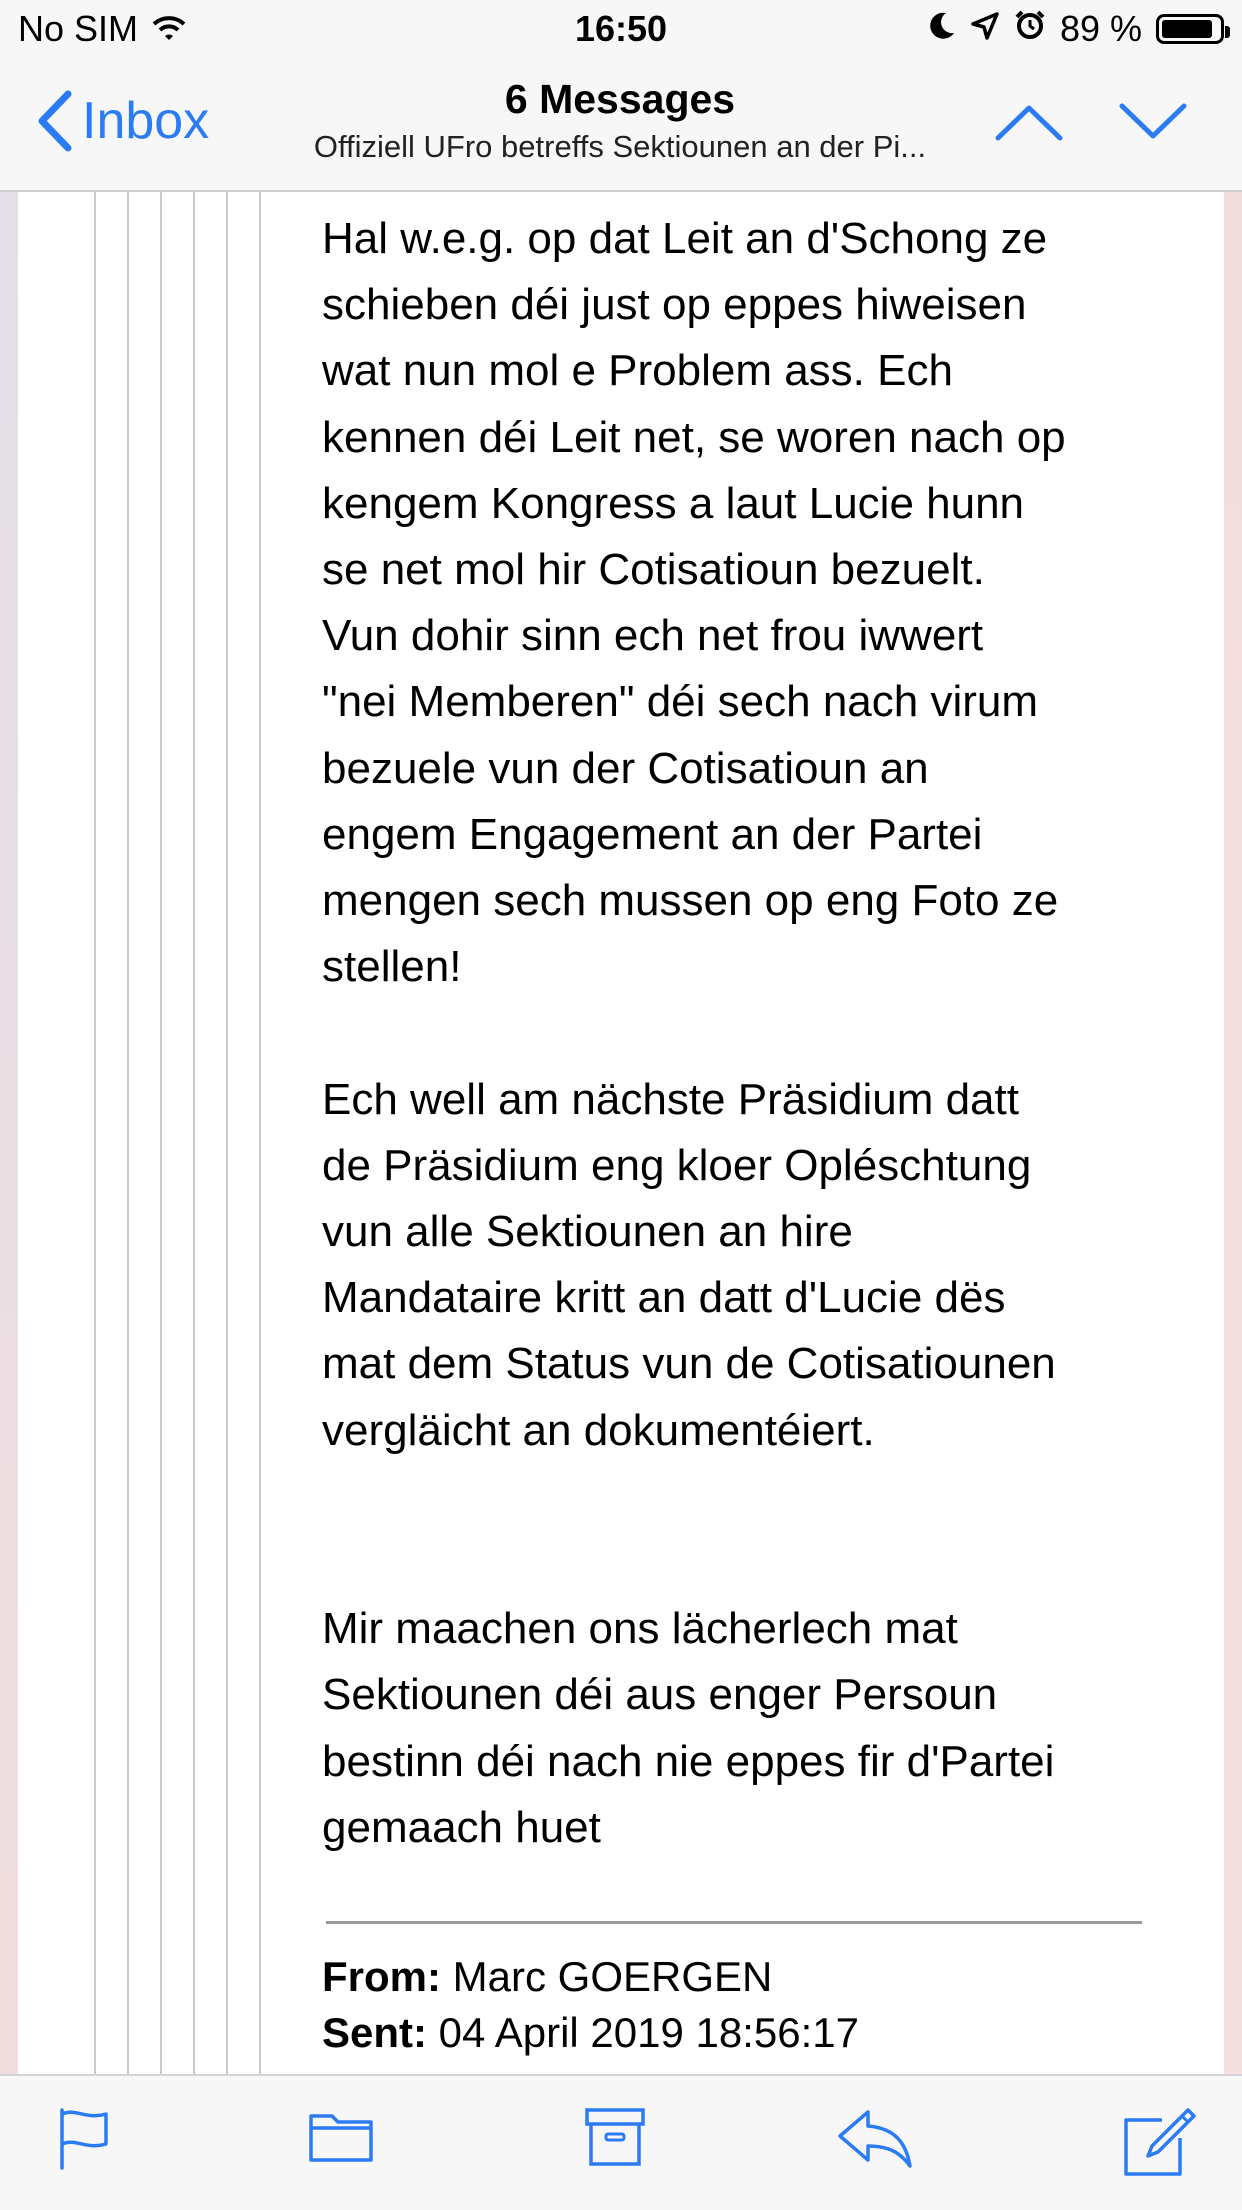 The image size is (1242, 2210). I want to click on moon-icon, so click(942, 29).